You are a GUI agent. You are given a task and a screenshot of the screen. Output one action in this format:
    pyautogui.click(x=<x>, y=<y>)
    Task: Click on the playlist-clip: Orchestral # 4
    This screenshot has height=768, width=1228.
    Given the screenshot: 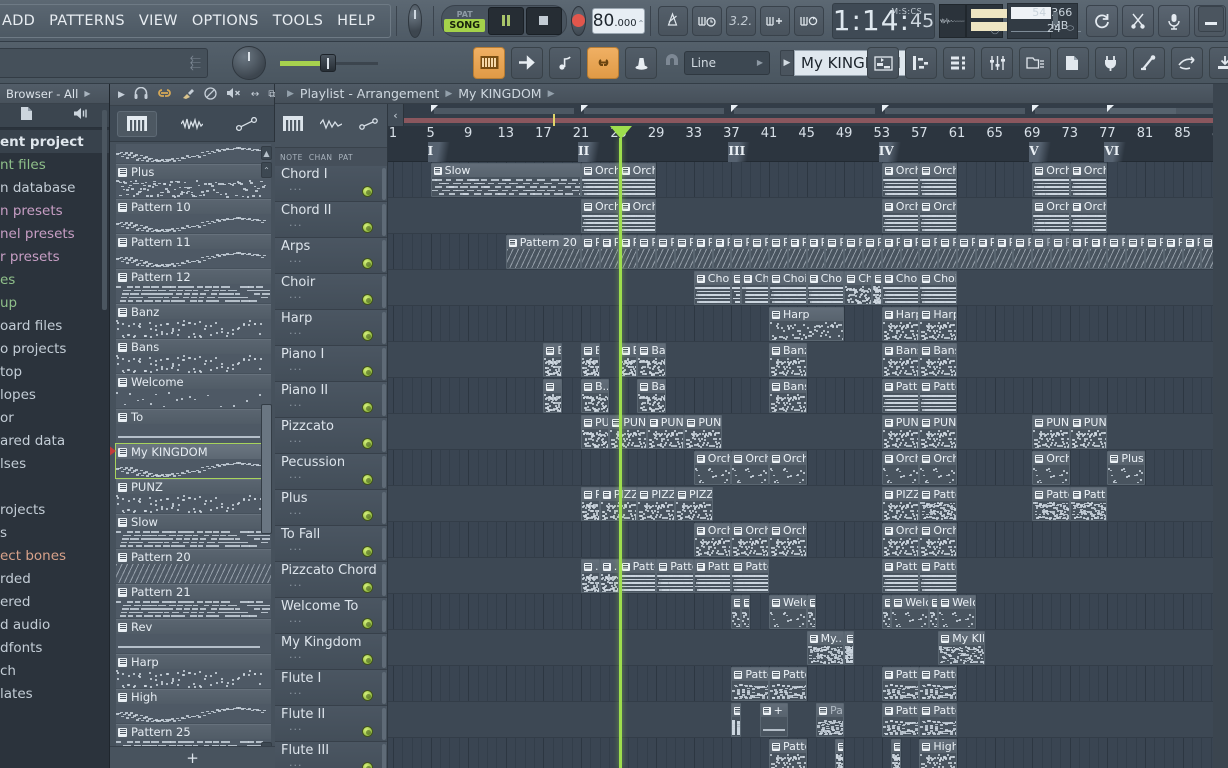 What is the action you would take?
    pyautogui.click(x=750, y=540)
    